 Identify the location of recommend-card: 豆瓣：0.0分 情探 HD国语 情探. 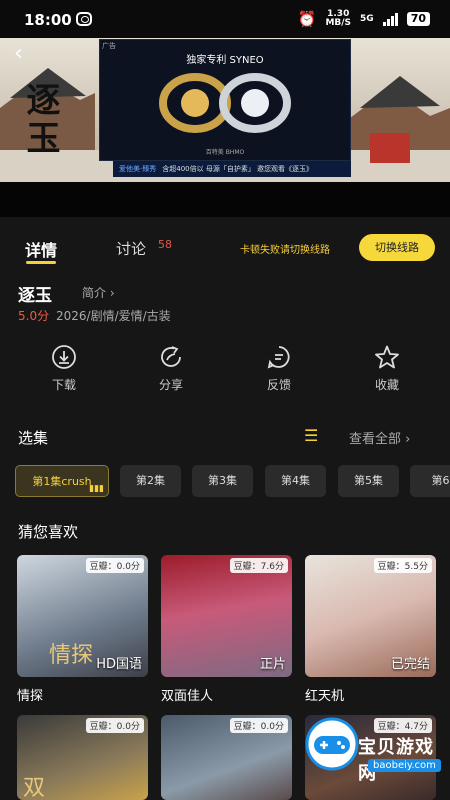
(82, 629).